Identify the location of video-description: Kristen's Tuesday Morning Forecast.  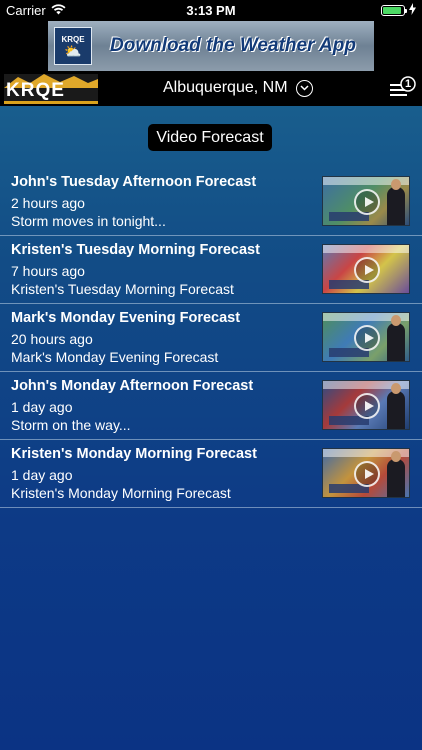
(122, 289).